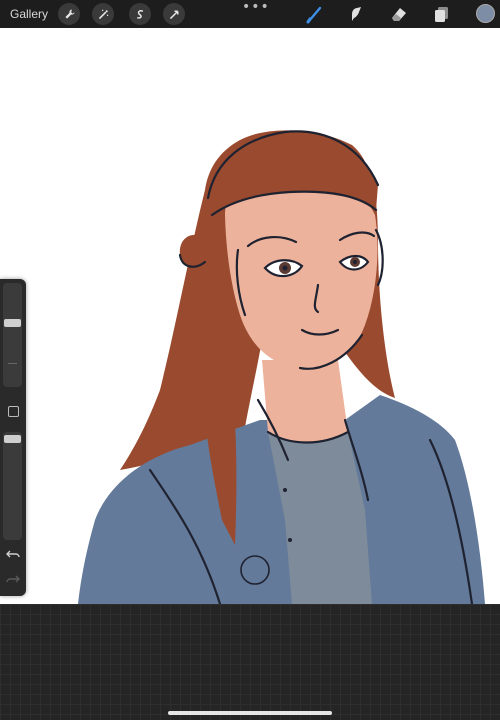  I want to click on wrench-icon, so click(69, 14).